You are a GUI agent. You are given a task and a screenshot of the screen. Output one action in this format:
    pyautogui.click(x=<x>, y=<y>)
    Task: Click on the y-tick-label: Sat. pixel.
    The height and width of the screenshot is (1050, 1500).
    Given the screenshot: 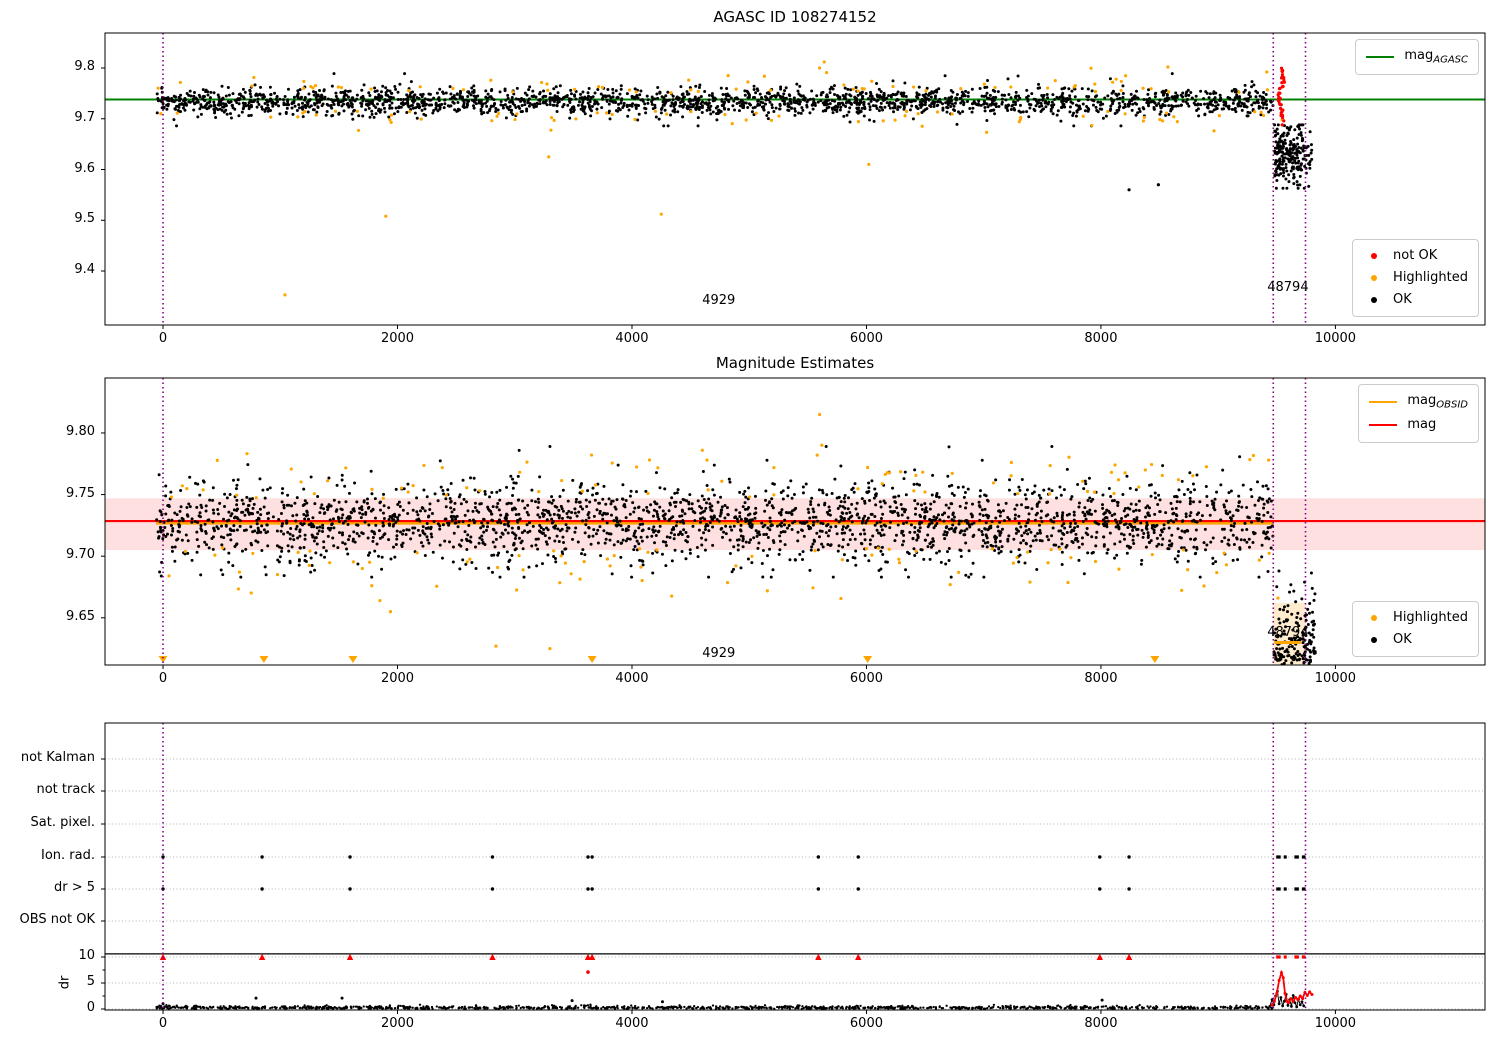 What is the action you would take?
    pyautogui.click(x=62, y=822)
    